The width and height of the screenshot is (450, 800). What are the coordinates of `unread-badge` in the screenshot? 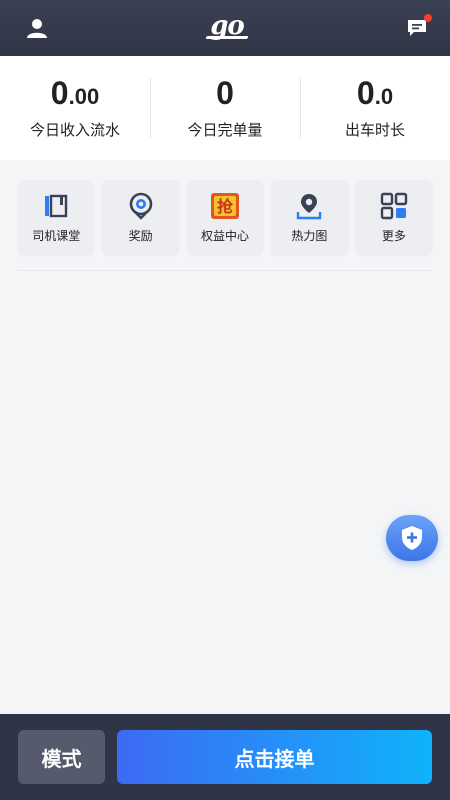 It's located at (428, 18).